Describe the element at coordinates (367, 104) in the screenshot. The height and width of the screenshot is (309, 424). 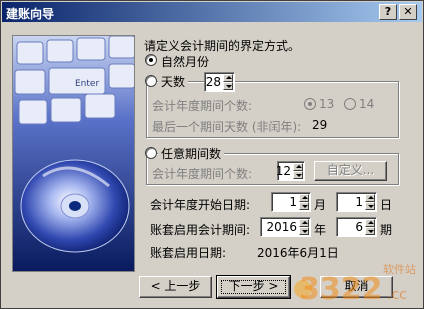
I see `radio-period-14-label: 14` at that location.